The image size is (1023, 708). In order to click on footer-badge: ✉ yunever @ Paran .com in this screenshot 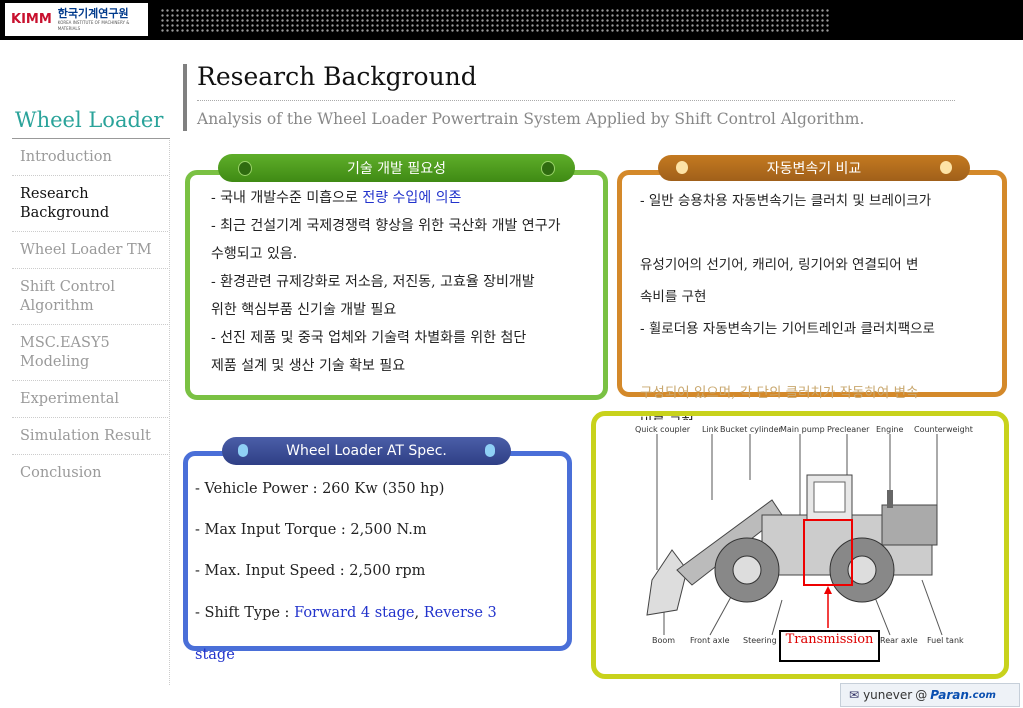, I will do `click(930, 695)`.